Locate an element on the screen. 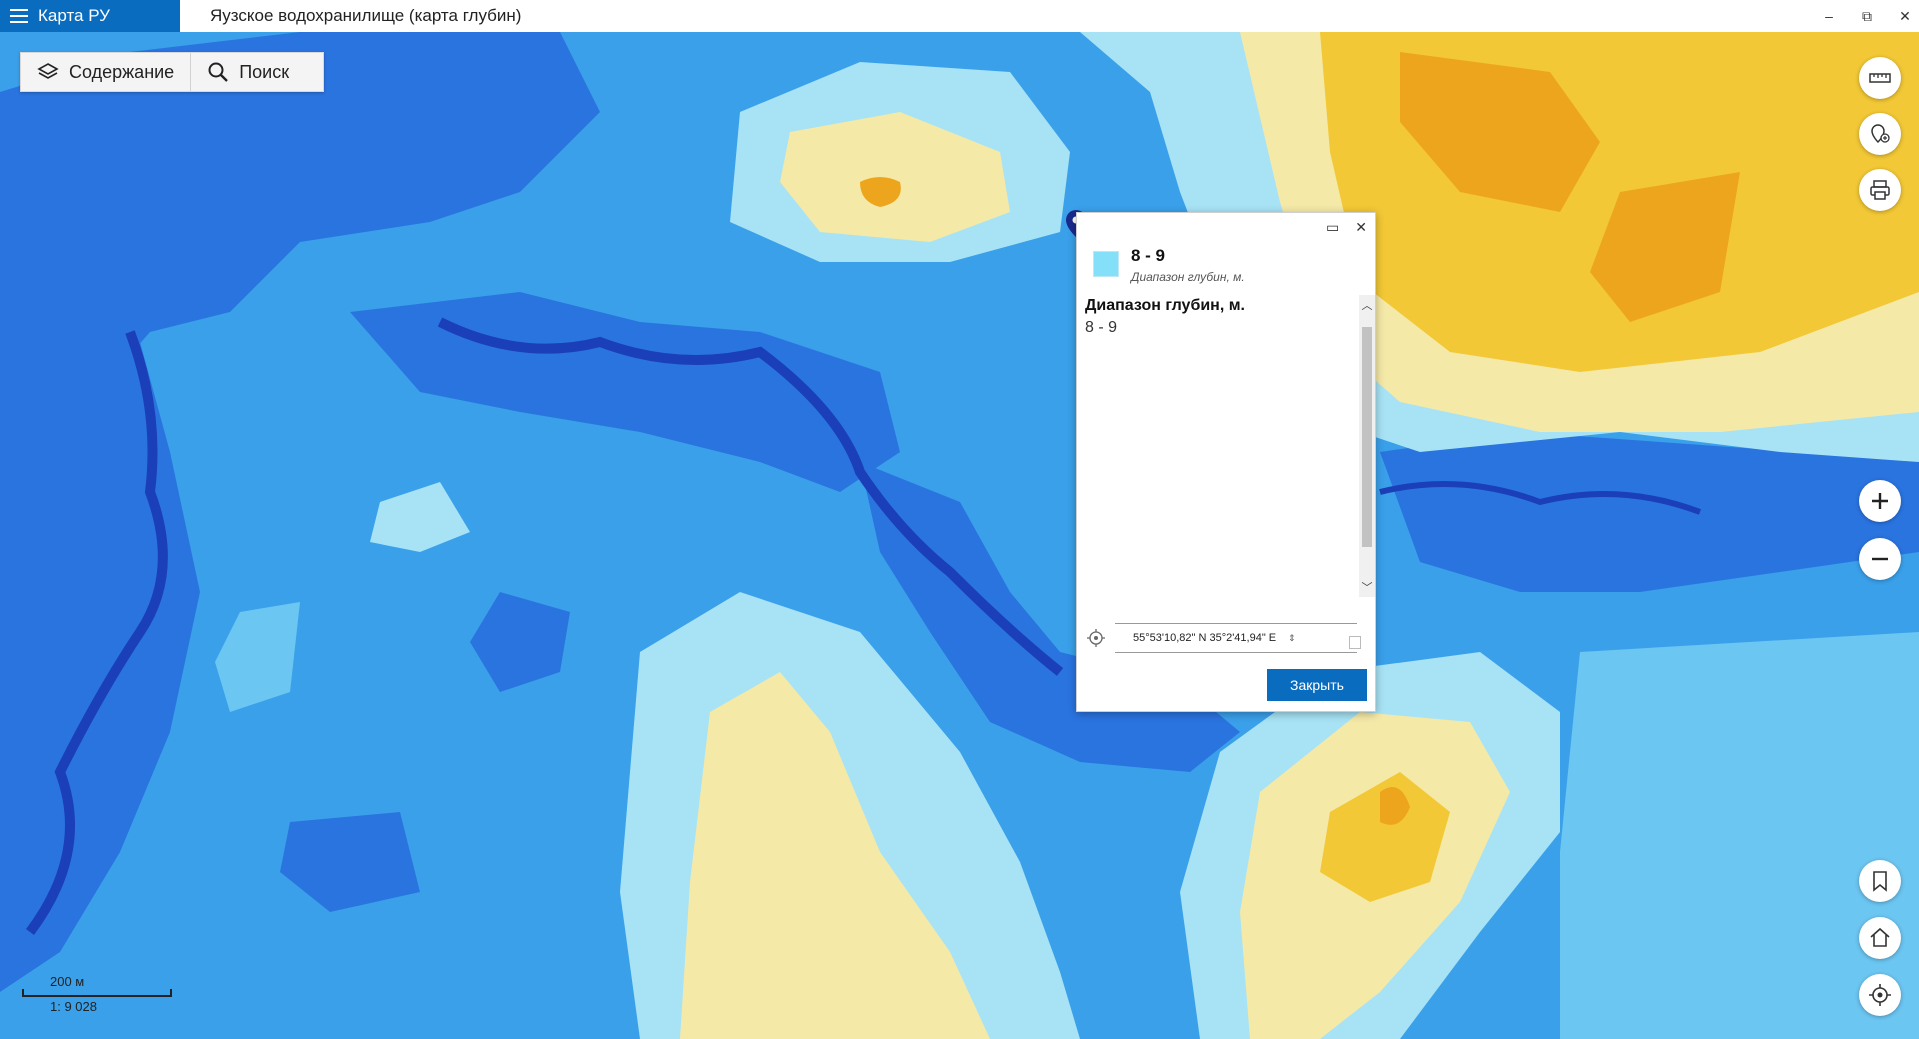 This screenshot has width=1919, height=1039. crosshair-icon is located at coordinates (1880, 995).